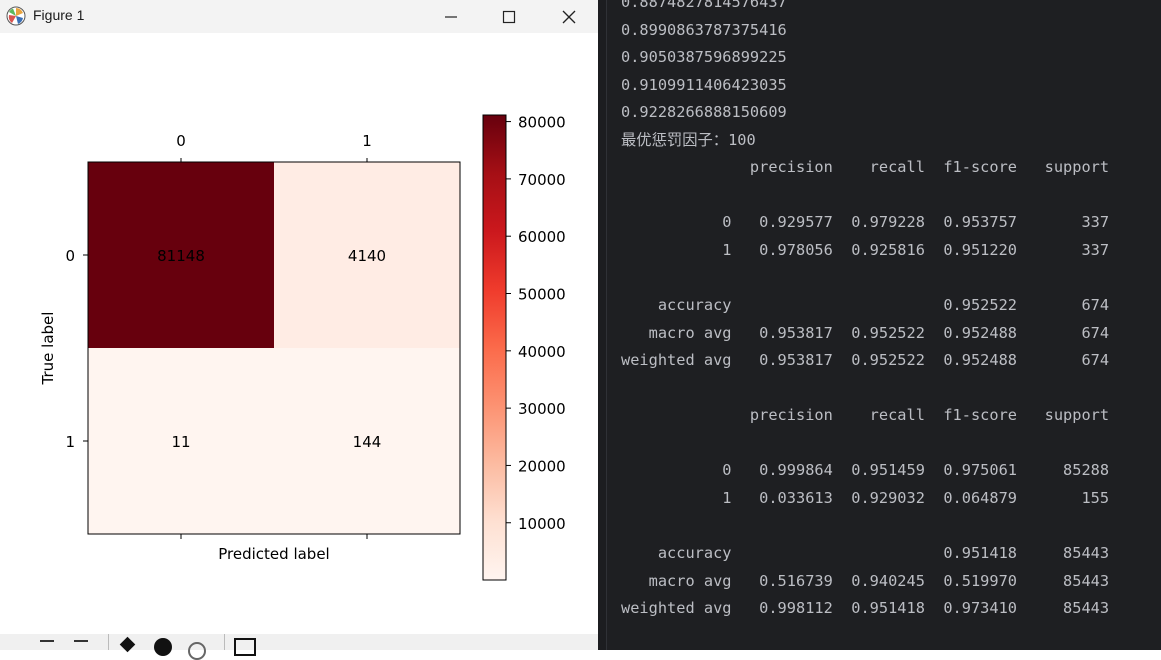  What do you see at coordinates (299, 16) in the screenshot?
I see `title-bar: Figure 1` at bounding box center [299, 16].